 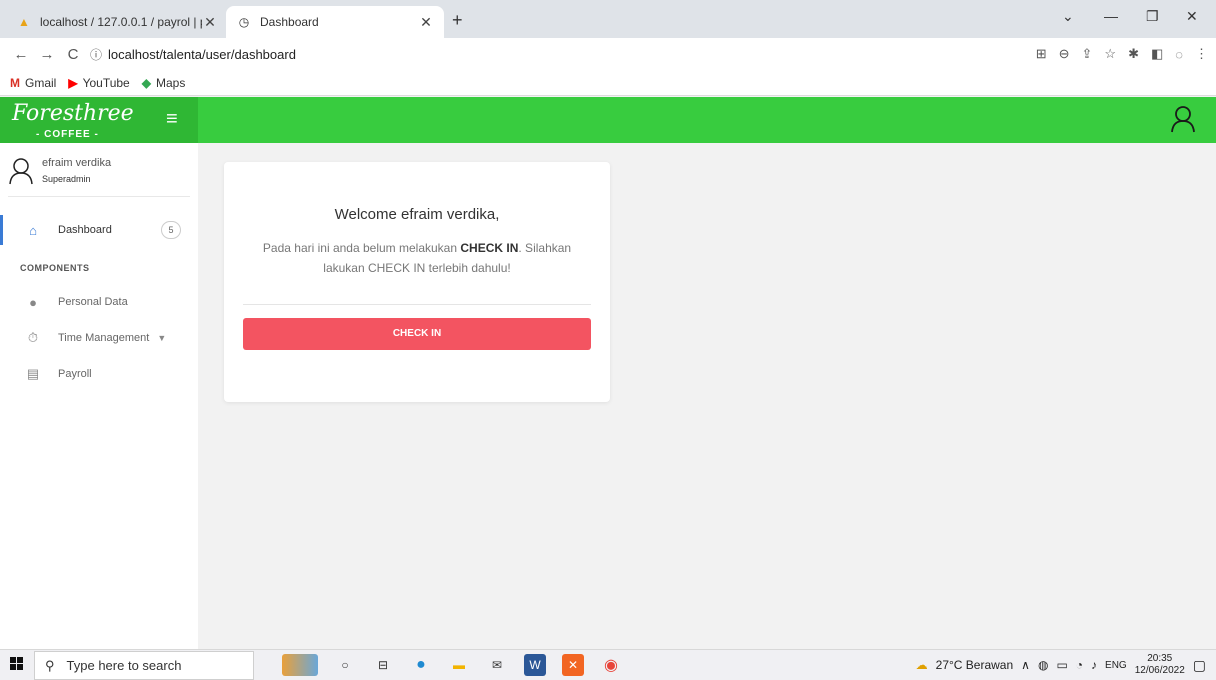 I want to click on mail-icon: ✉, so click(x=497, y=665).